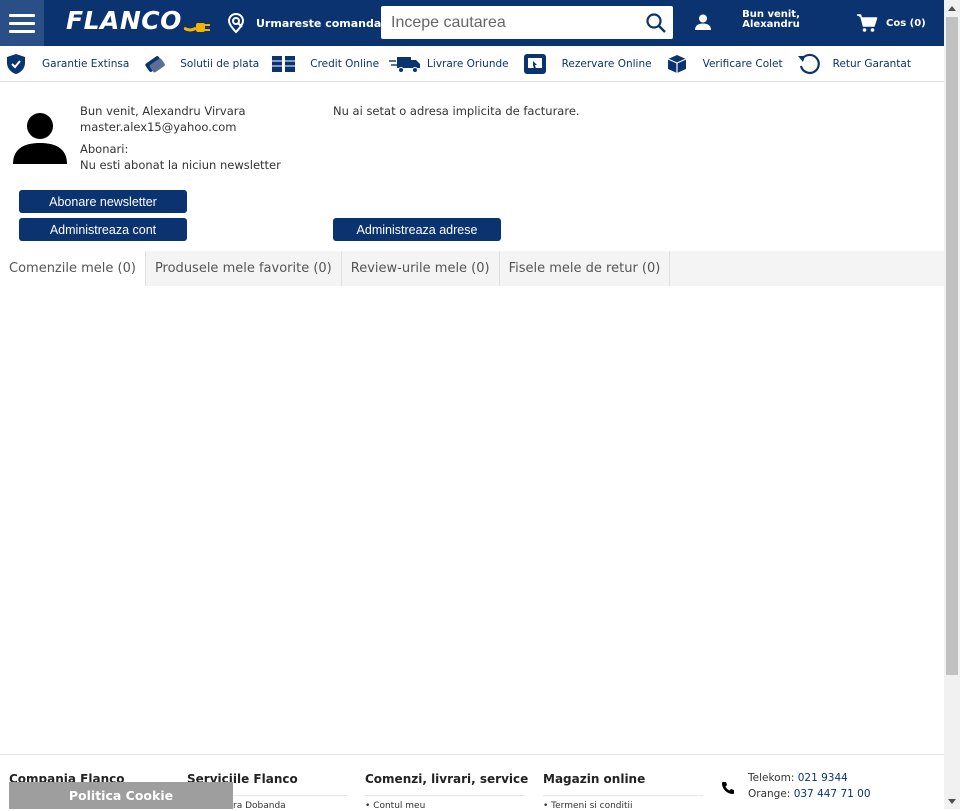  Describe the element at coordinates (952, 346) in the screenshot. I see `scroll-thumb` at that location.